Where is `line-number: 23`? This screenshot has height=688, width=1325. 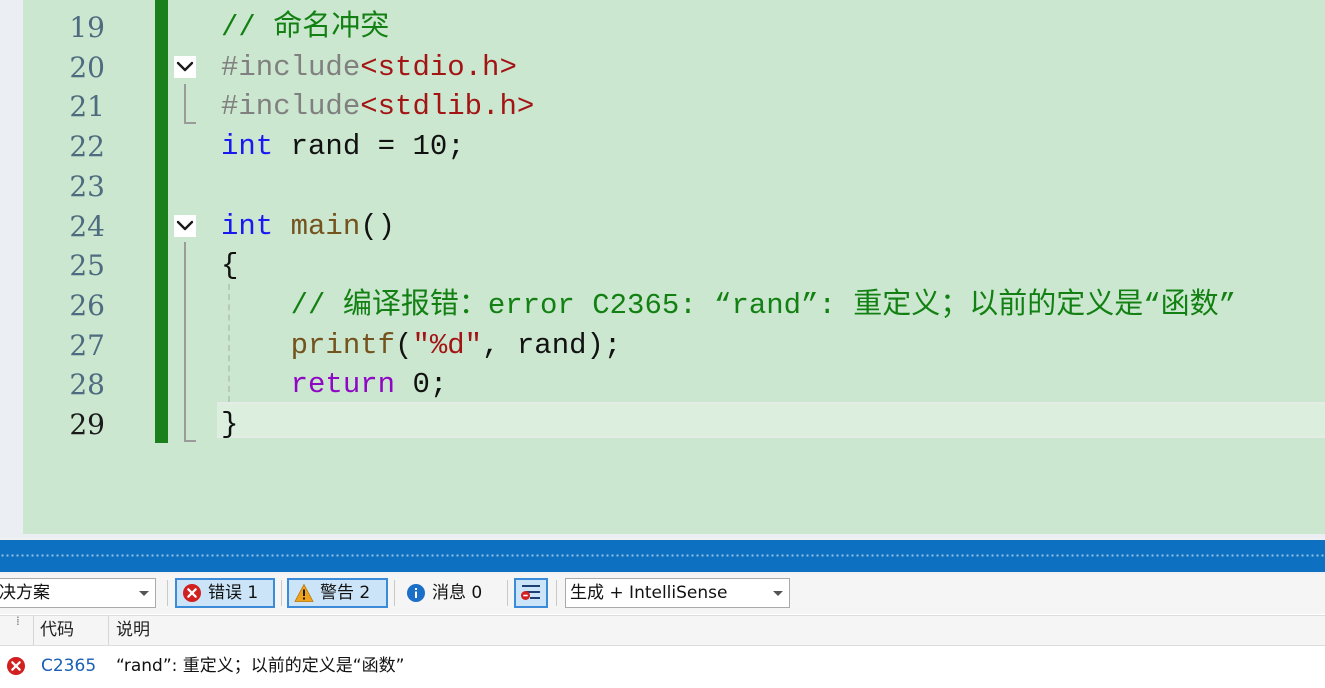
line-number: 23 is located at coordinates (87, 186).